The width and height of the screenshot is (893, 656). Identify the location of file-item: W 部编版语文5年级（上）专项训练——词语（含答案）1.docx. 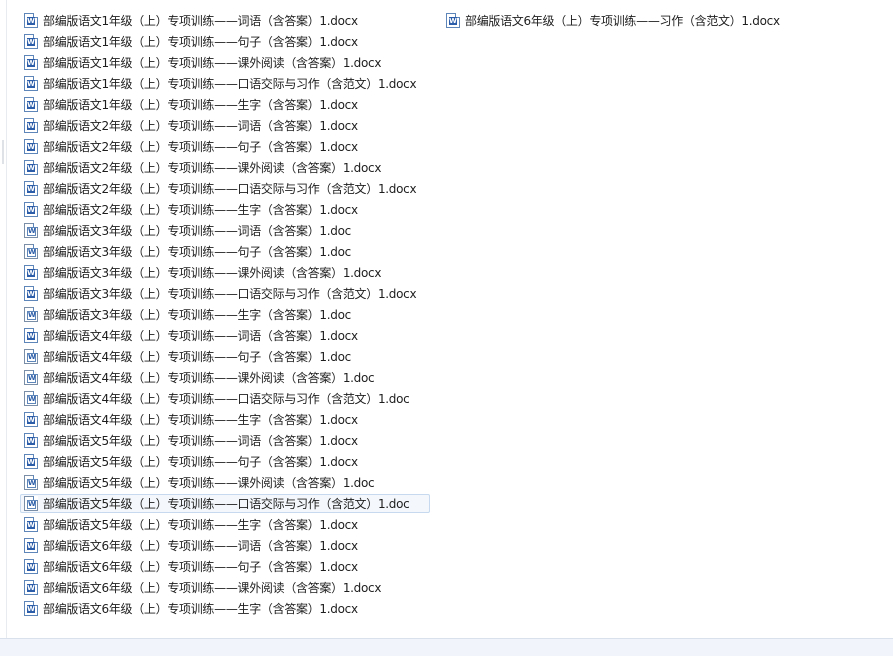
(225, 440).